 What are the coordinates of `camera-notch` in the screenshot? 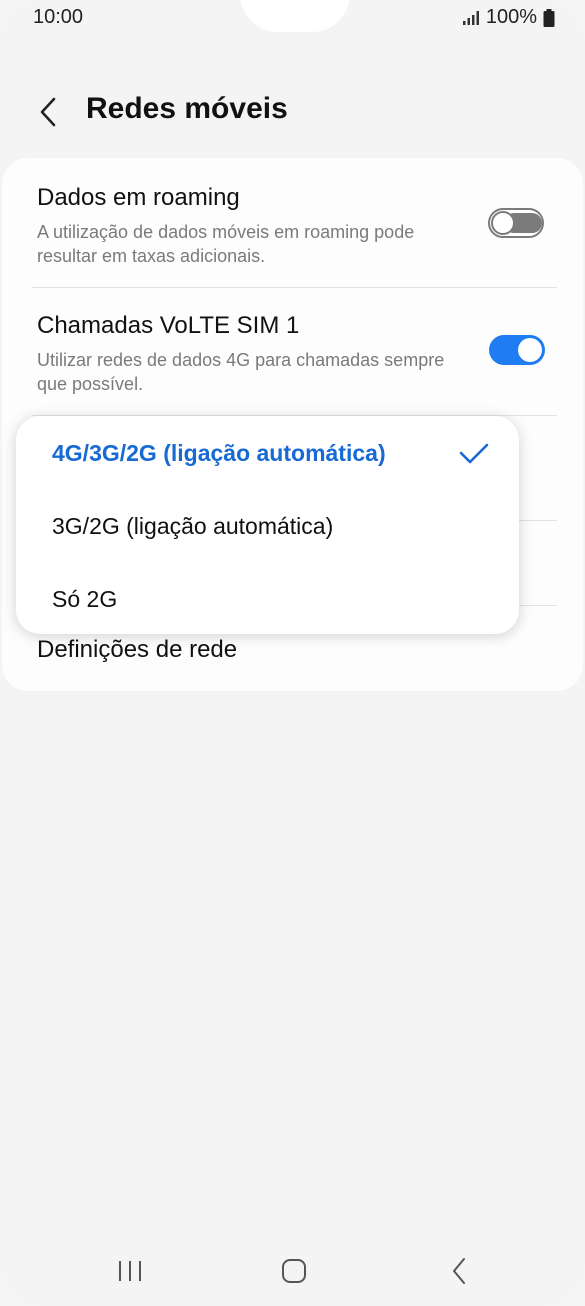 It's located at (295, 16).